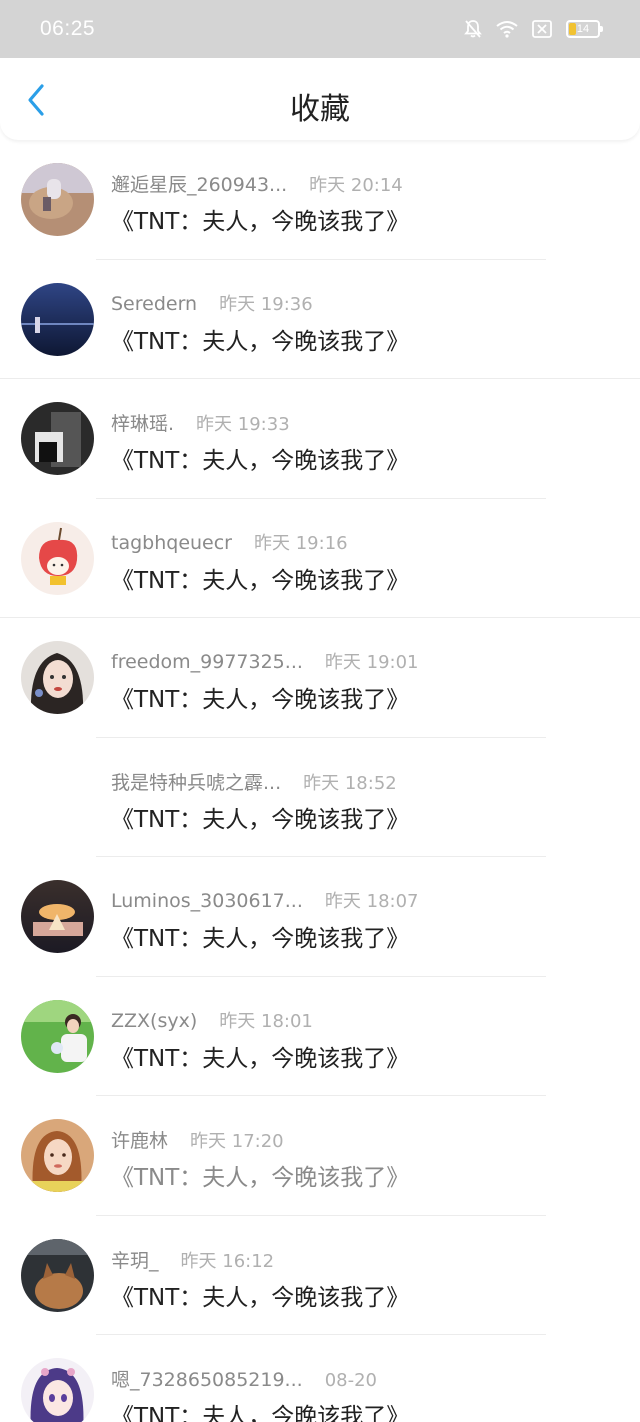 The image size is (640, 1422). Describe the element at coordinates (154, 1021) in the screenshot. I see `username: ZZX(syx)` at that location.